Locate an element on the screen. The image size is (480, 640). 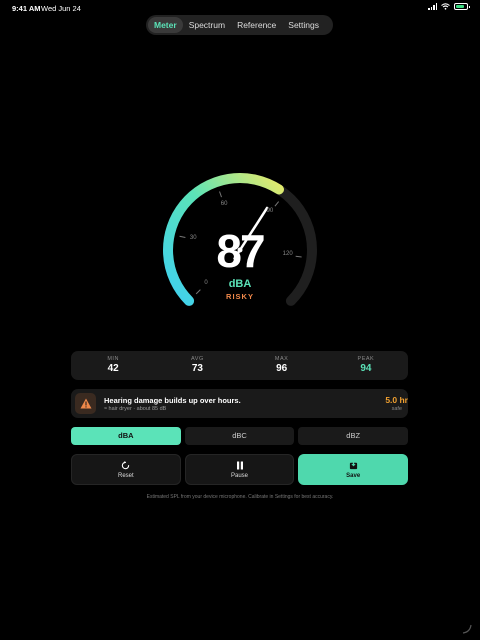
weighting-selector: dBA dBC dBZ is located at coordinates (240, 436).